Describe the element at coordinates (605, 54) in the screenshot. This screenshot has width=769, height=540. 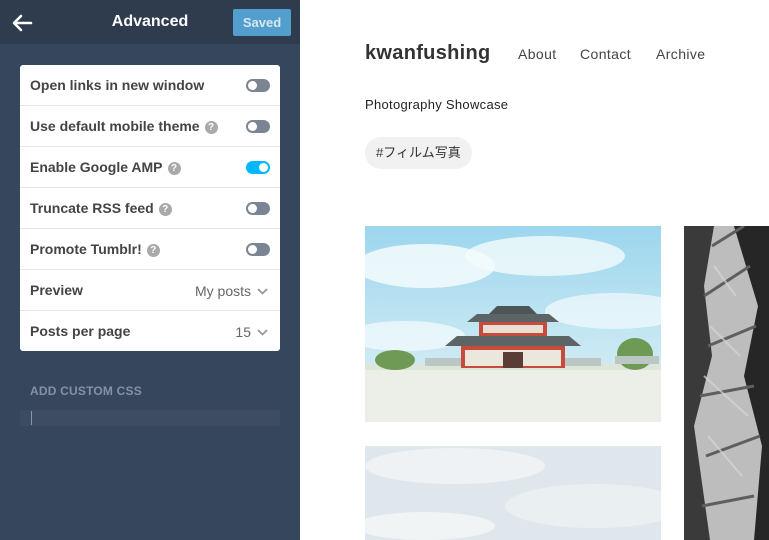
I see `nav-link-contact: Contact` at that location.